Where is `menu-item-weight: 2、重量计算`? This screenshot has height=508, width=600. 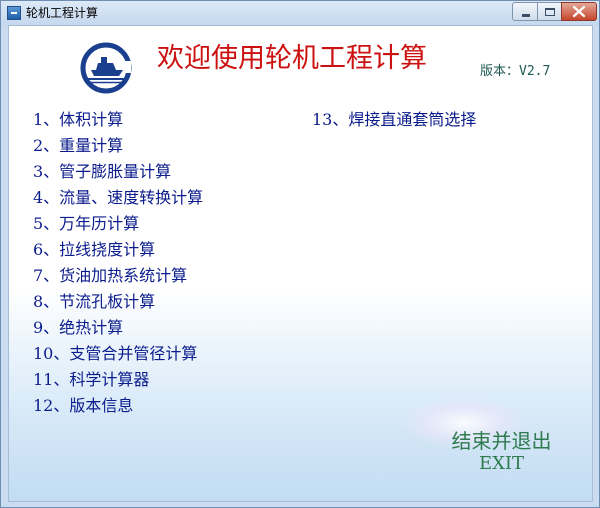
menu-item-weight: 2、重量计算 is located at coordinates (78, 146).